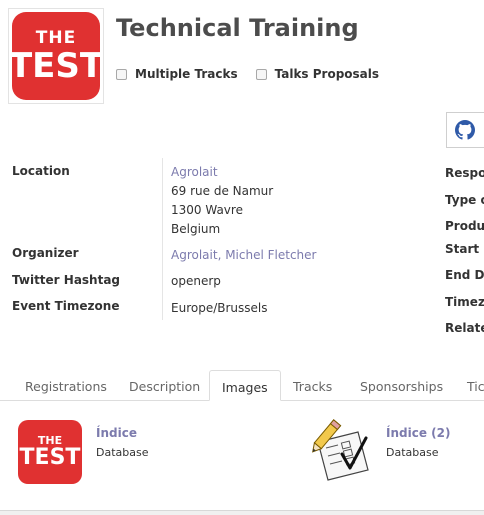  What do you see at coordinates (116, 433) in the screenshot?
I see `attachment-title: Índice` at bounding box center [116, 433].